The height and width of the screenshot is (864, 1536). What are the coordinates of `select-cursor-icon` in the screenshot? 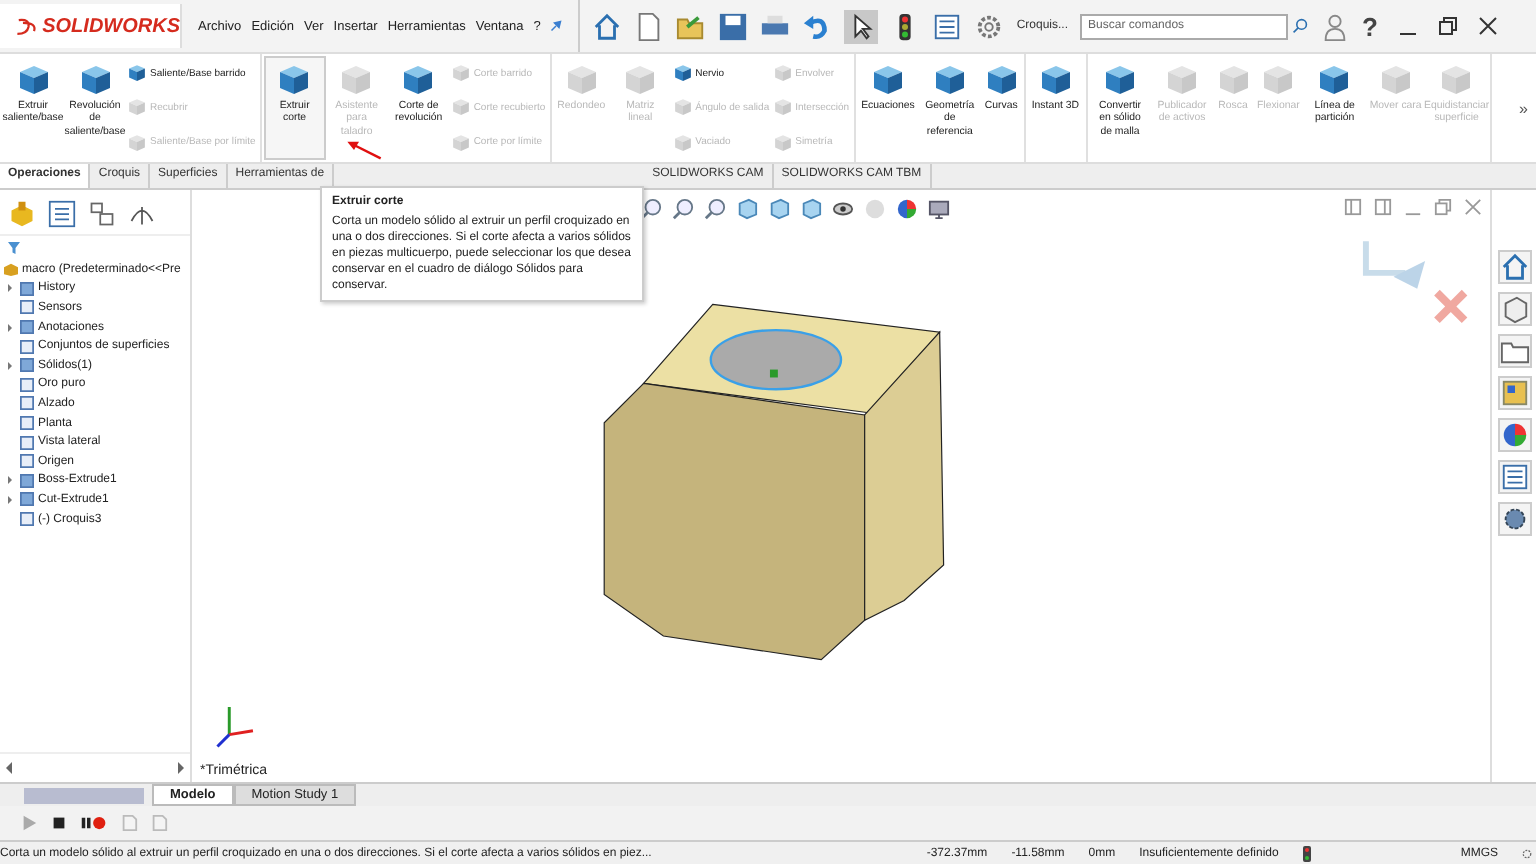 It's located at (861, 26).